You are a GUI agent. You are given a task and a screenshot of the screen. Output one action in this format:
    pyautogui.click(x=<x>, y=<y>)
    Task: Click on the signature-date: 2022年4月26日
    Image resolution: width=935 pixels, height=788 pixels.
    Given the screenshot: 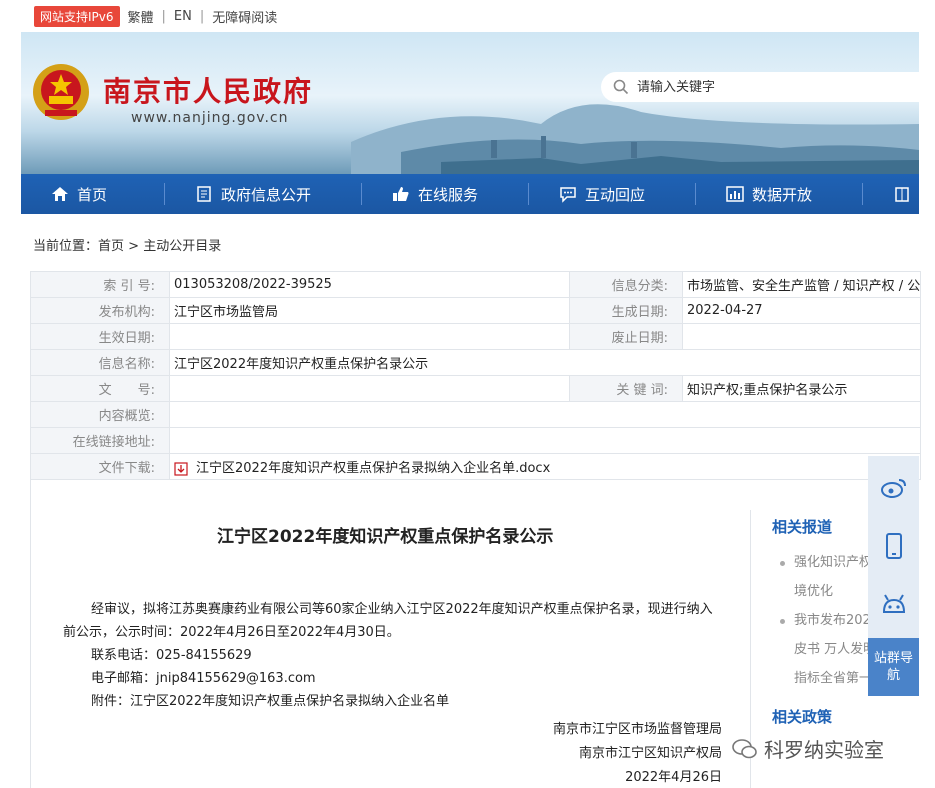 What is the action you would take?
    pyautogui.click(x=673, y=777)
    